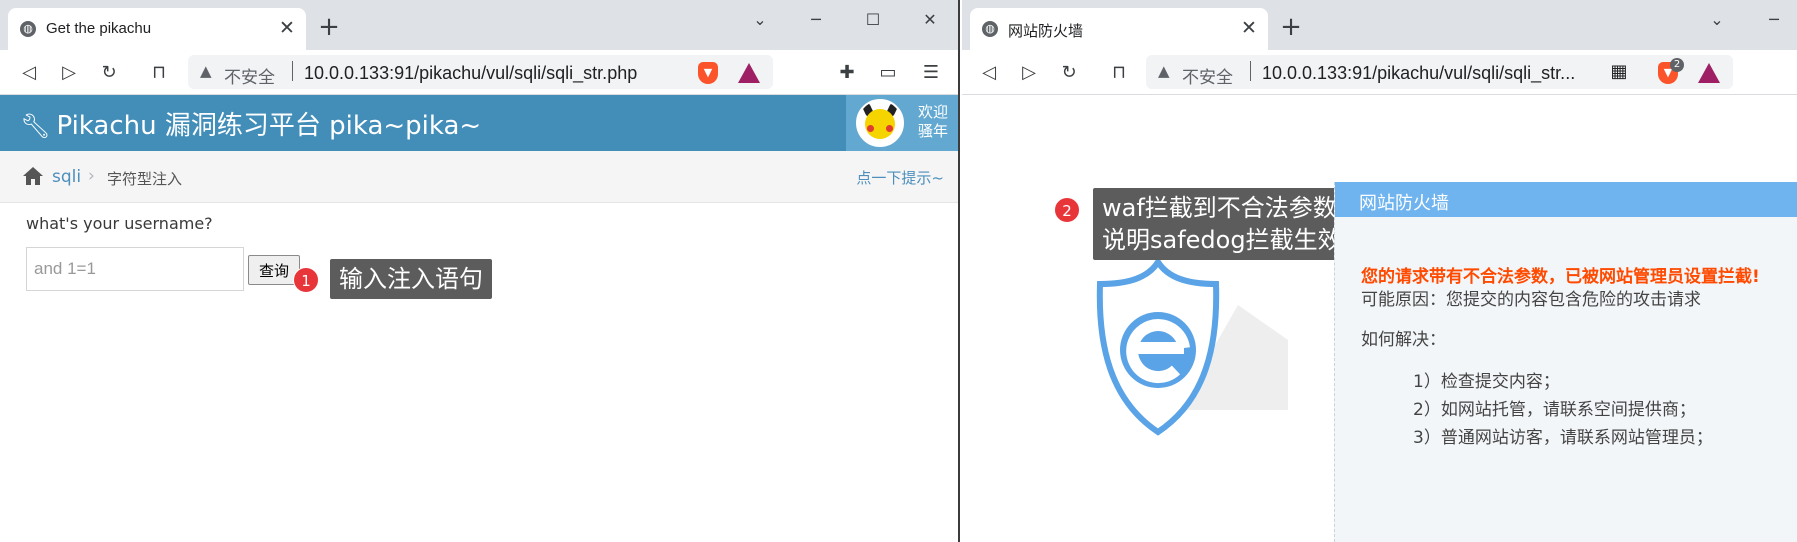 The image size is (1797, 542). What do you see at coordinates (33, 176) in the screenshot?
I see `home-icon` at bounding box center [33, 176].